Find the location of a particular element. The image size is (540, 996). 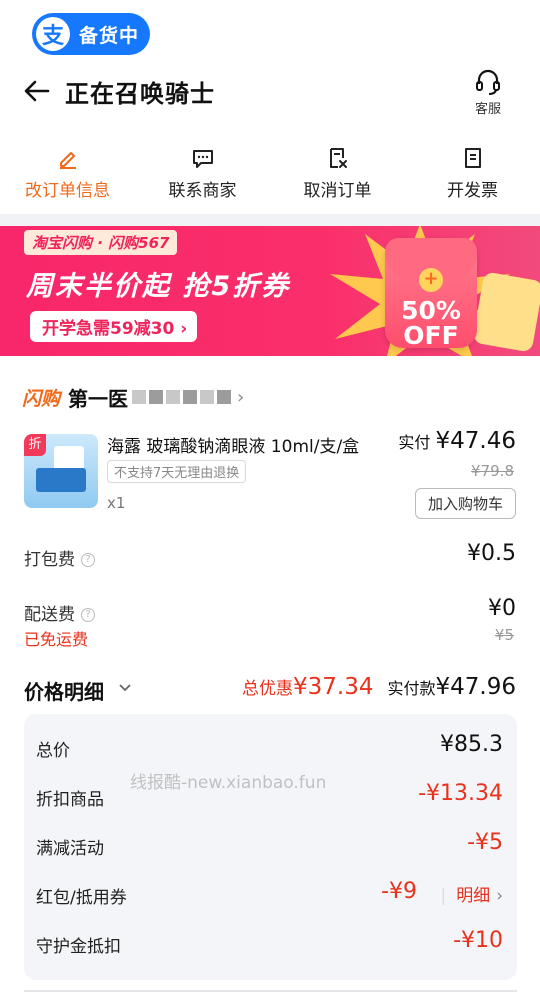

detail-row-total: 总价 ¥85.3 is located at coordinates (269, 746).